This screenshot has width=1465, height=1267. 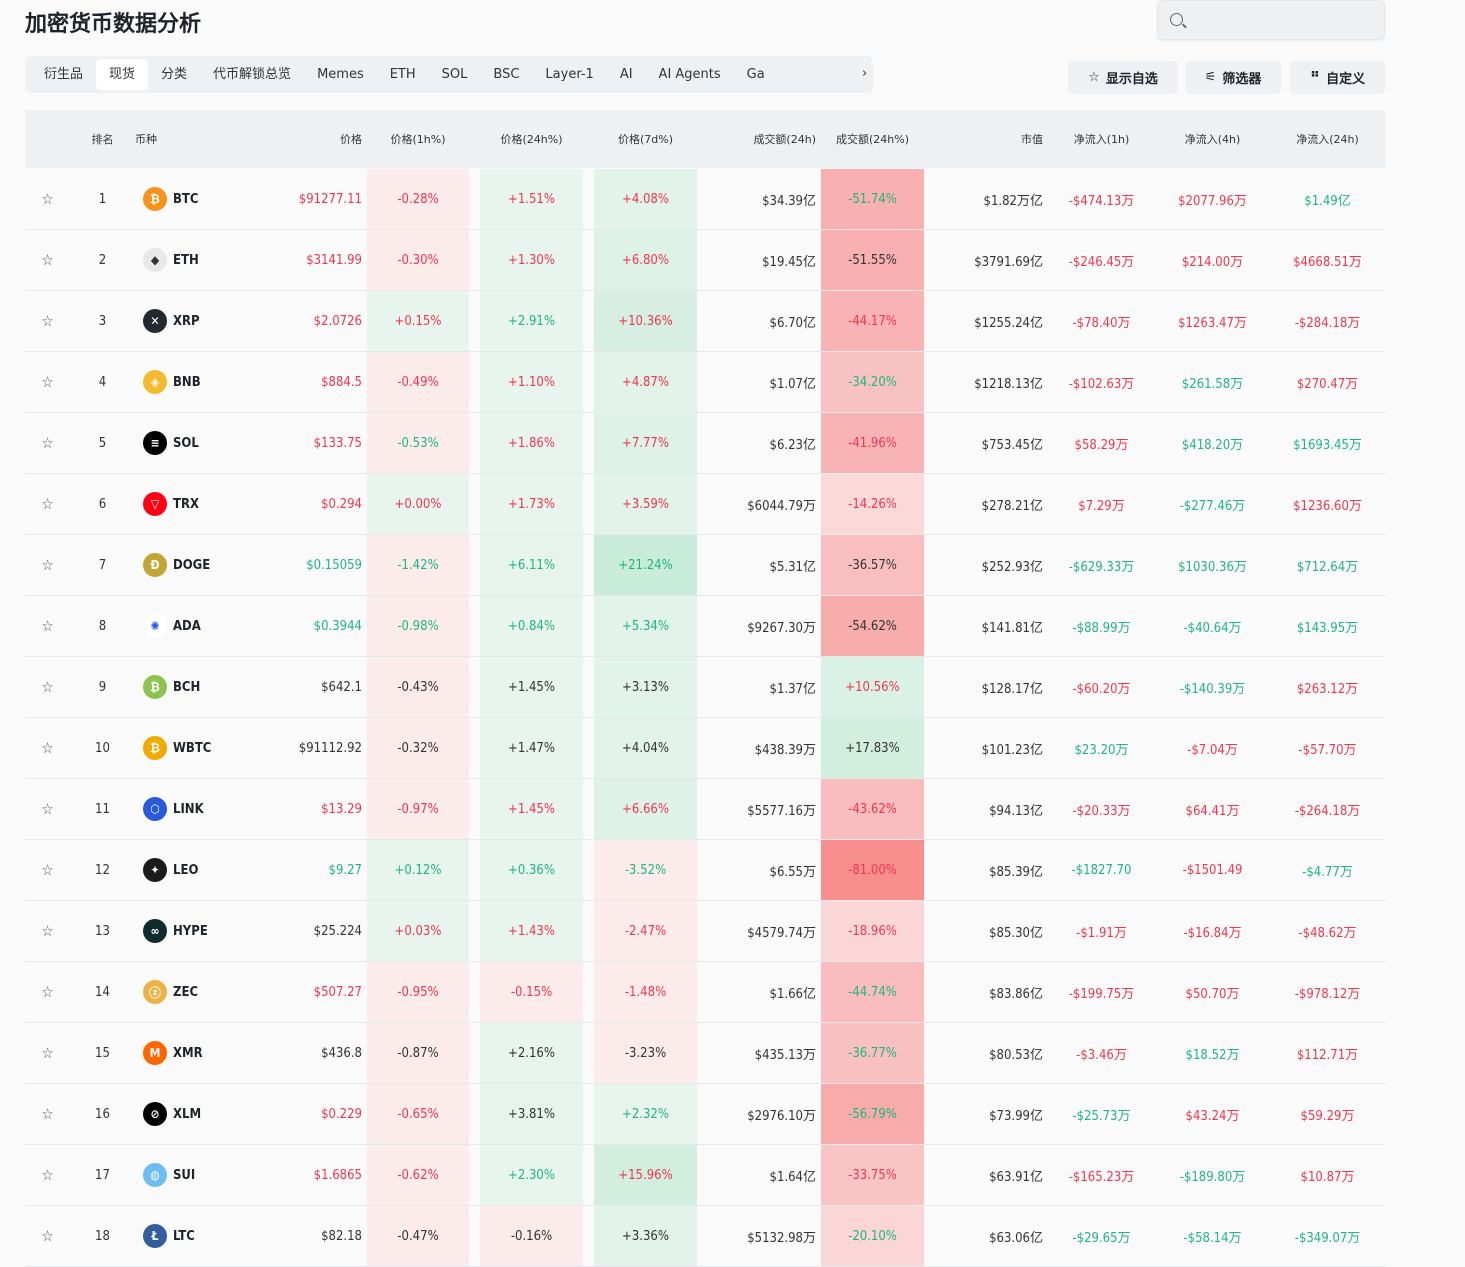 I want to click on header-price: 价格, so click(x=311, y=139).